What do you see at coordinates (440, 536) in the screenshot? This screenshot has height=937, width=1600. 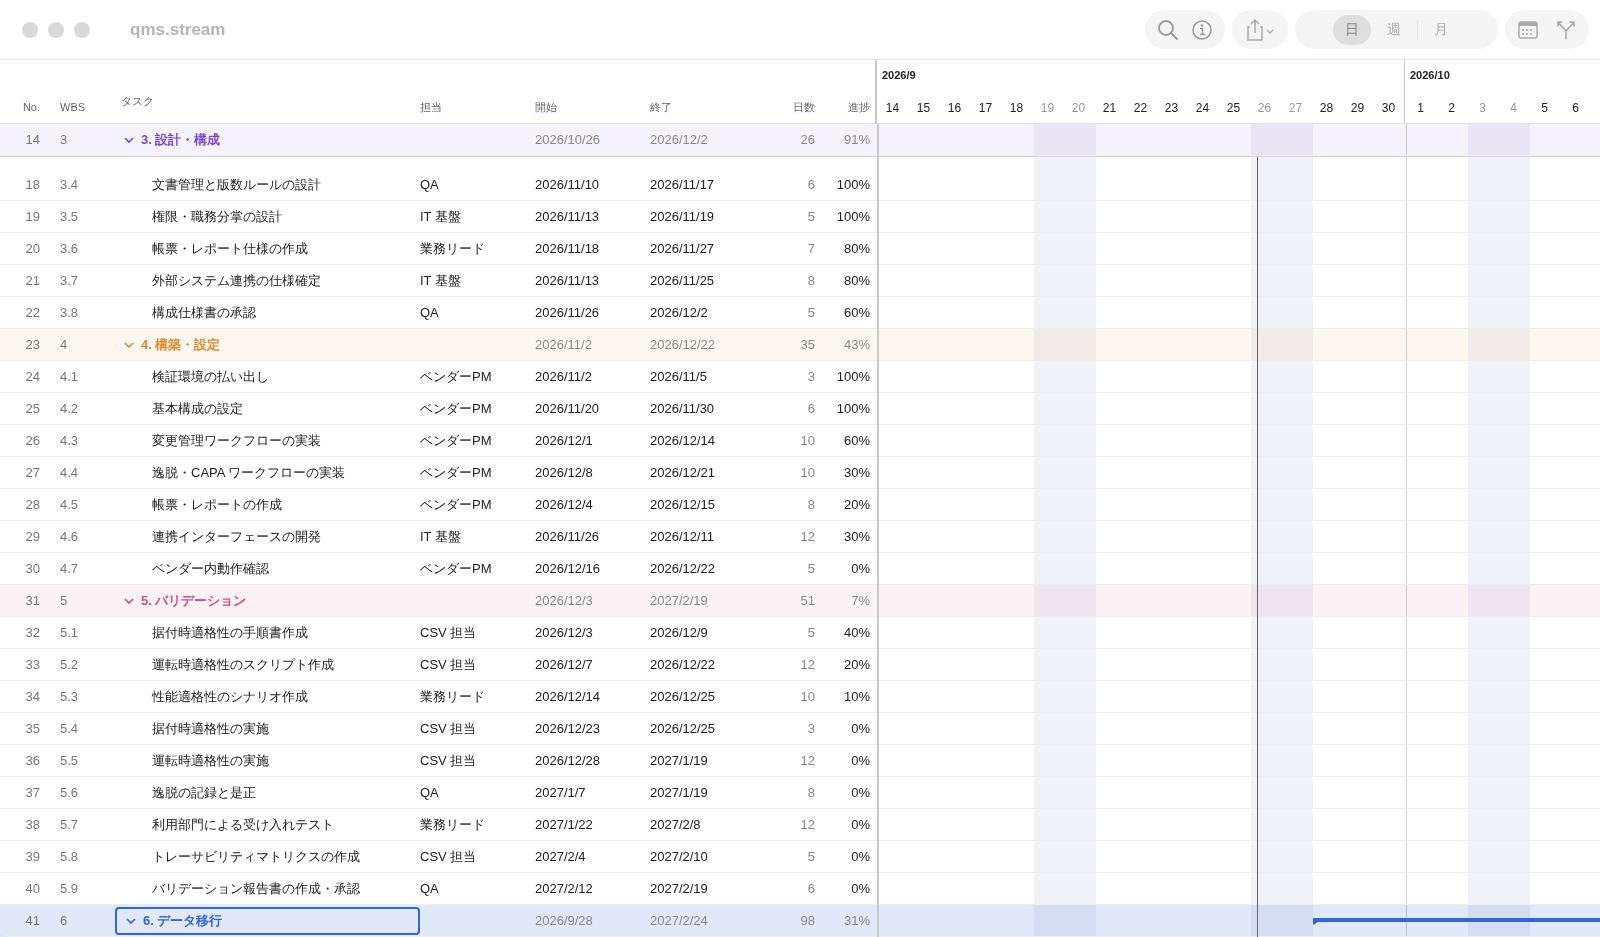 I see `assignee: IT 基盤` at bounding box center [440, 536].